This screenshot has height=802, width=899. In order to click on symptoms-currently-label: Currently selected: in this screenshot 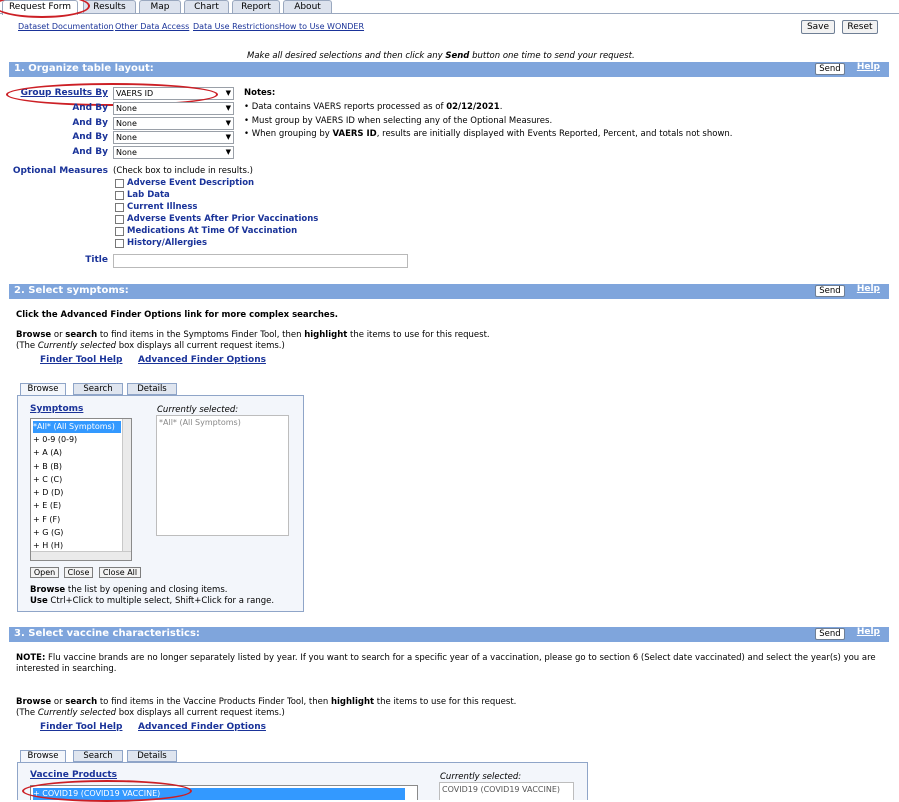, I will do `click(198, 410)`.